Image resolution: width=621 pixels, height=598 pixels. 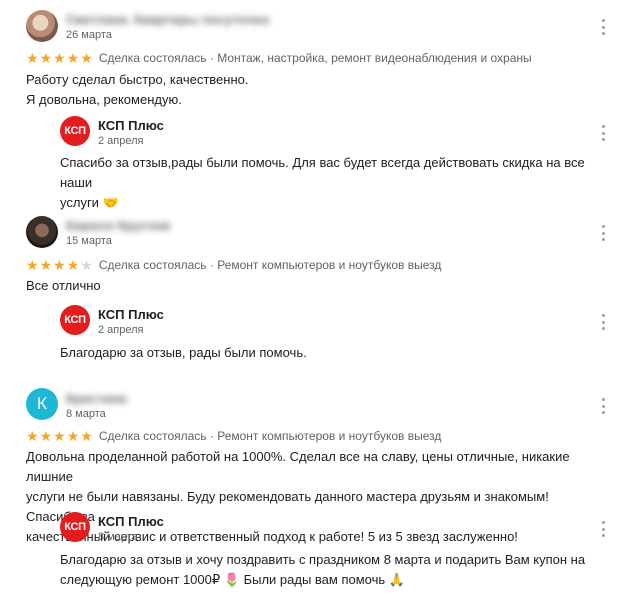 I want to click on reviewer-name: Кристина, so click(x=96, y=398).